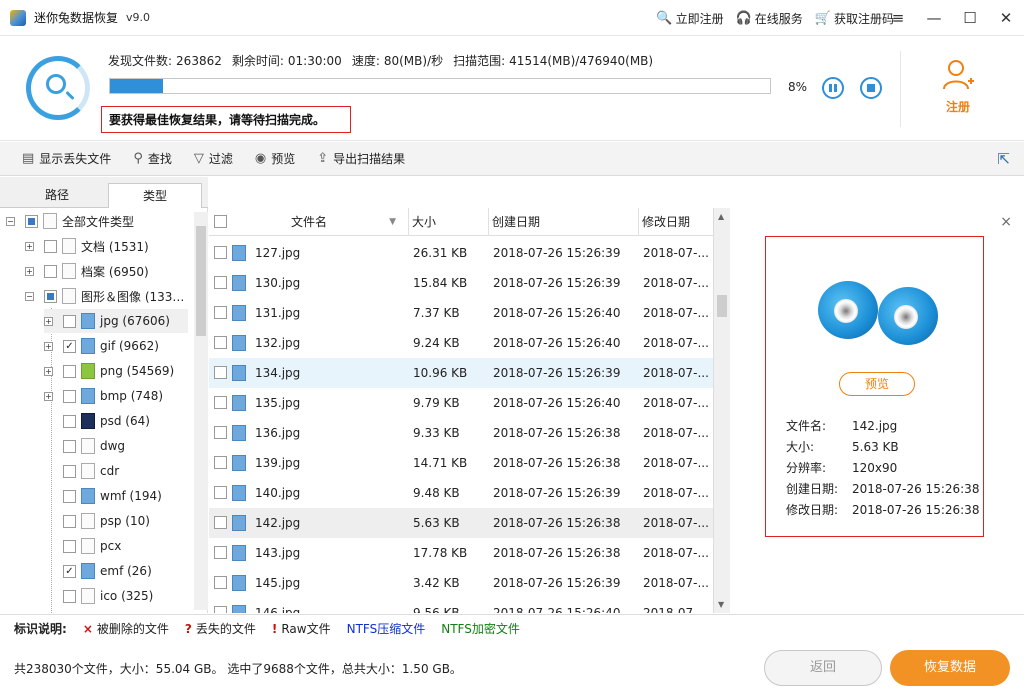 The height and width of the screenshot is (700, 1024). Describe the element at coordinates (98, 571) in the screenshot. I see `tree-item: ✓ emf (26)` at that location.